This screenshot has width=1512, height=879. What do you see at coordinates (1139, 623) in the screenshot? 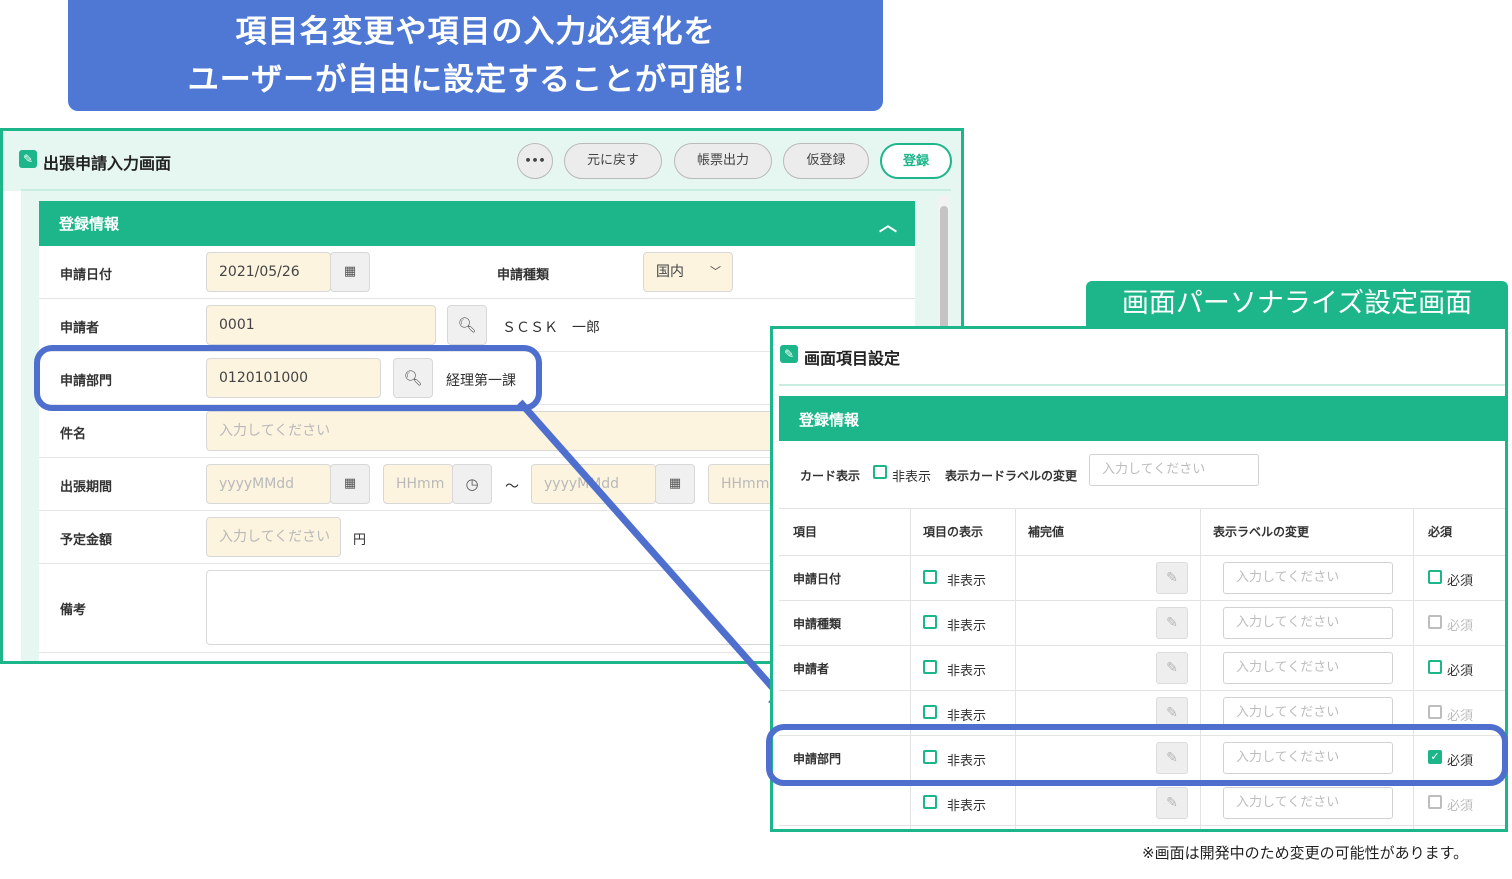
I see `table-row: 申請種類 非表示 ✎ 入力してください 必須` at bounding box center [1139, 623].